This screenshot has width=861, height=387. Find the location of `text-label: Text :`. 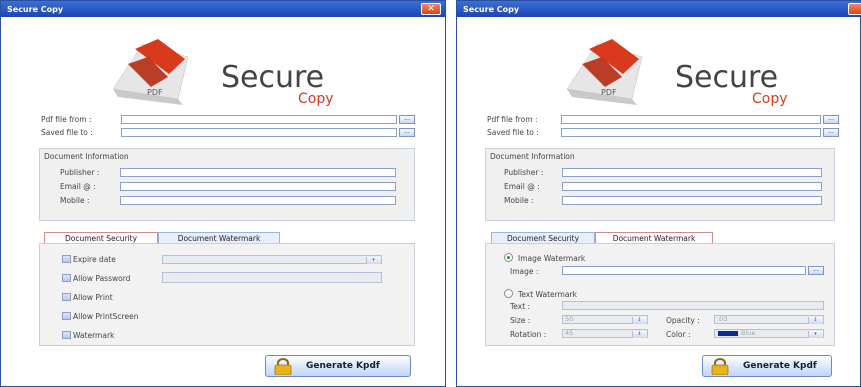

text-label: Text : is located at coordinates (520, 306).